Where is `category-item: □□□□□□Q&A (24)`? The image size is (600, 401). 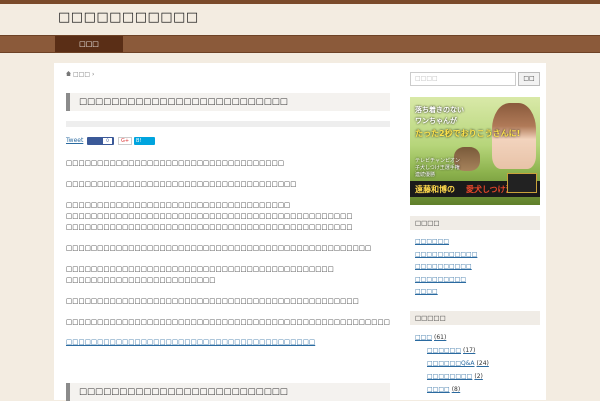 category-item: □□□□□□Q&A (24) is located at coordinates (475, 363).